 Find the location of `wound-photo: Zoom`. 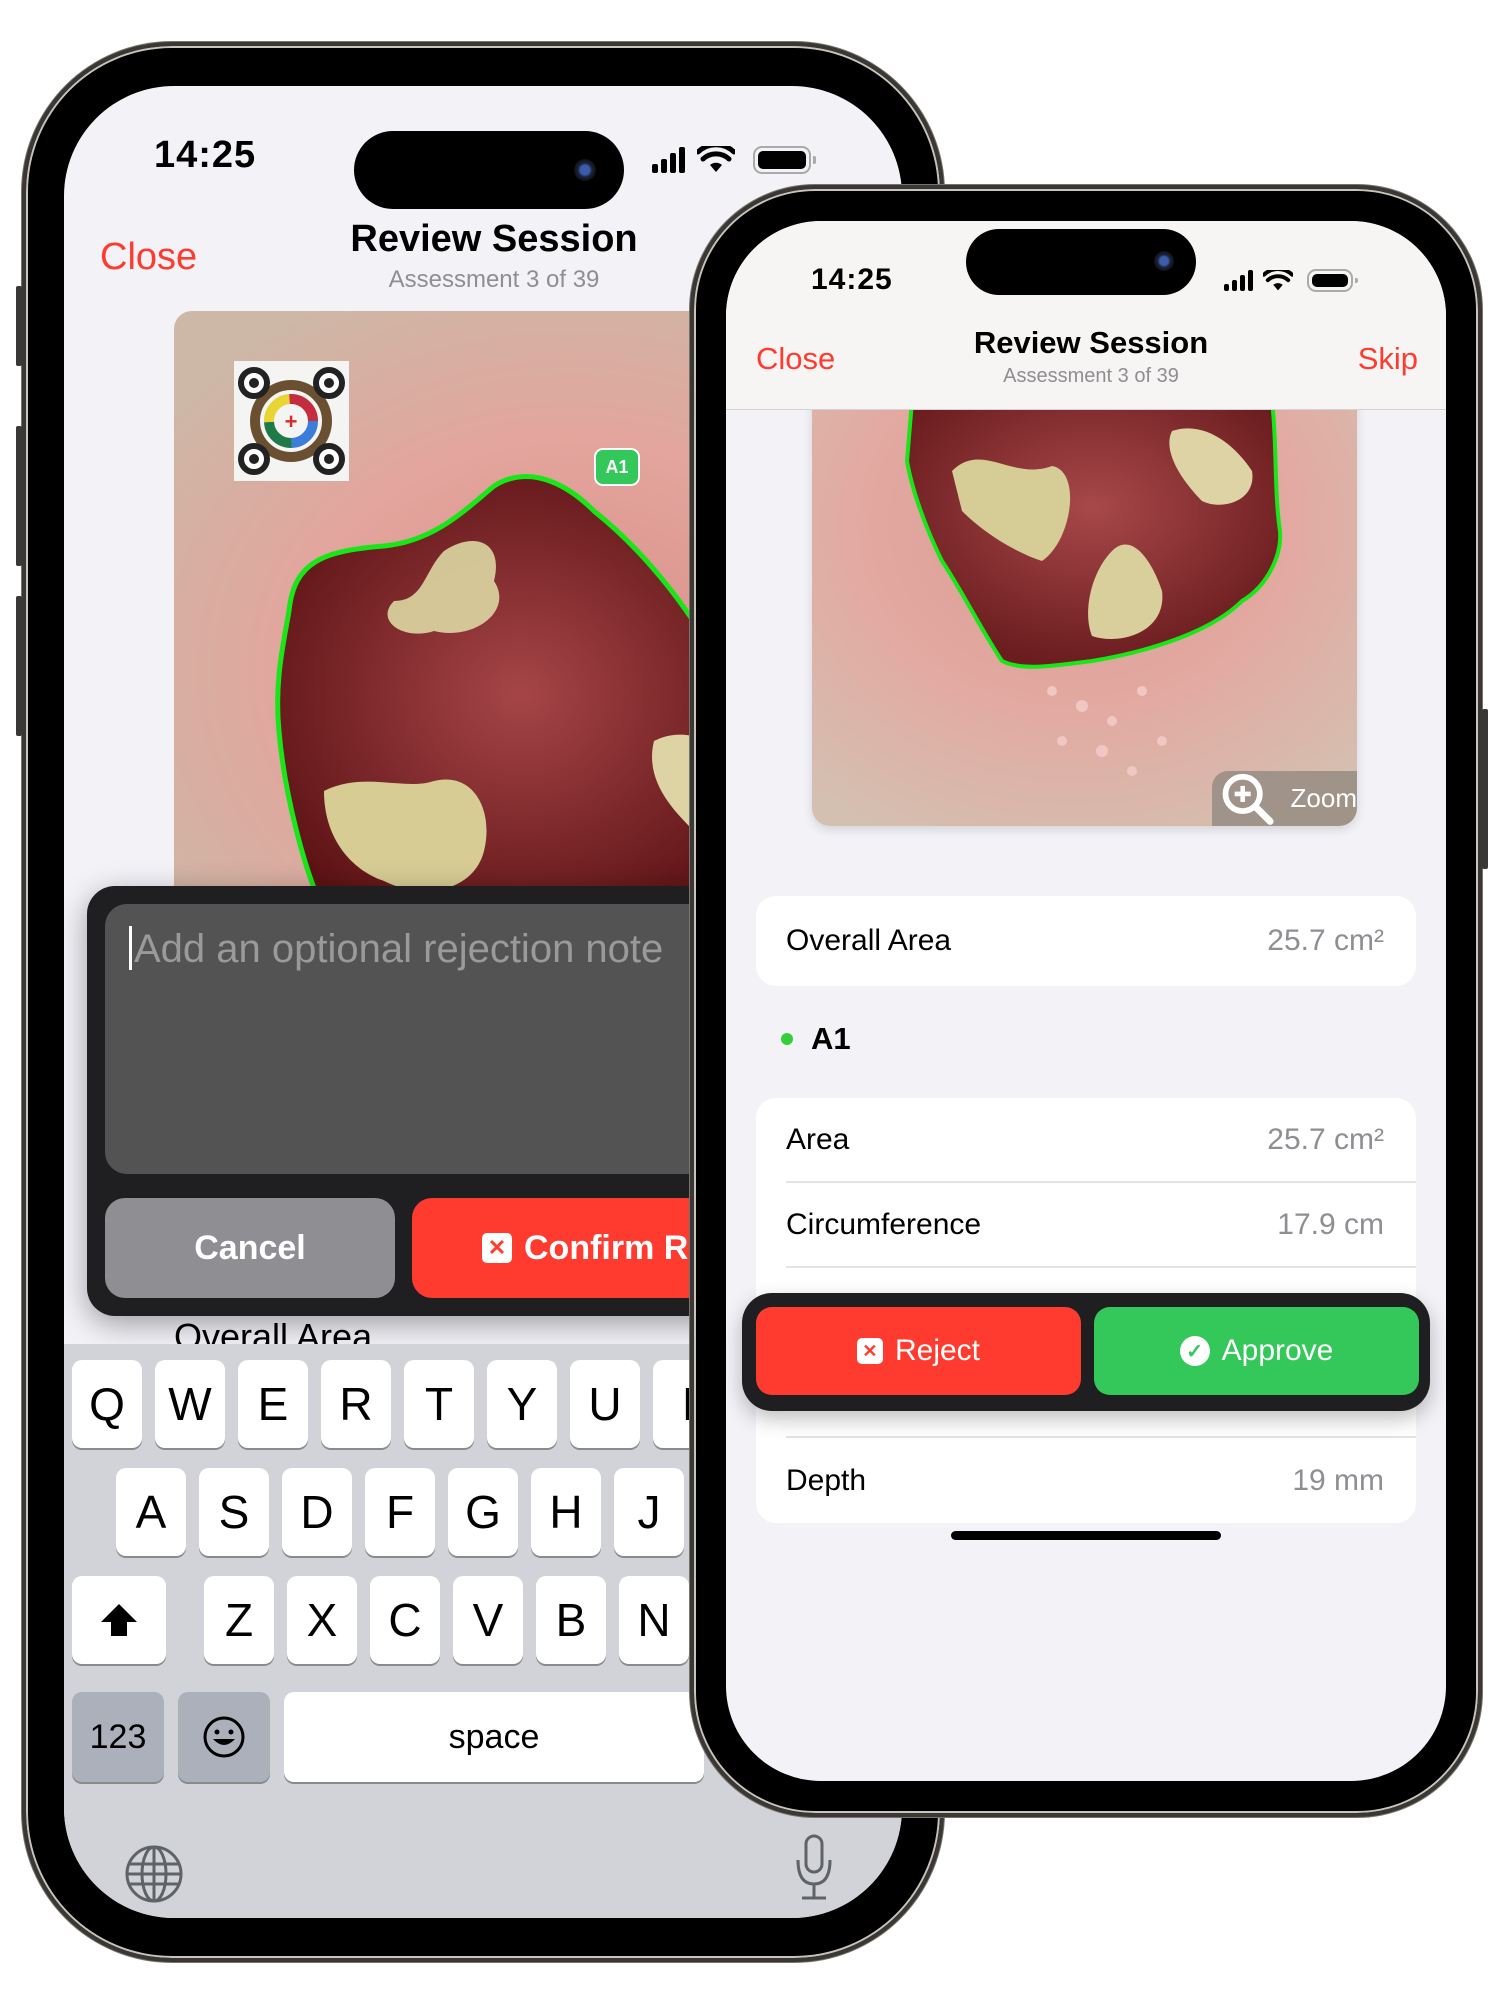

wound-photo: Zoom is located at coordinates (1084, 593).